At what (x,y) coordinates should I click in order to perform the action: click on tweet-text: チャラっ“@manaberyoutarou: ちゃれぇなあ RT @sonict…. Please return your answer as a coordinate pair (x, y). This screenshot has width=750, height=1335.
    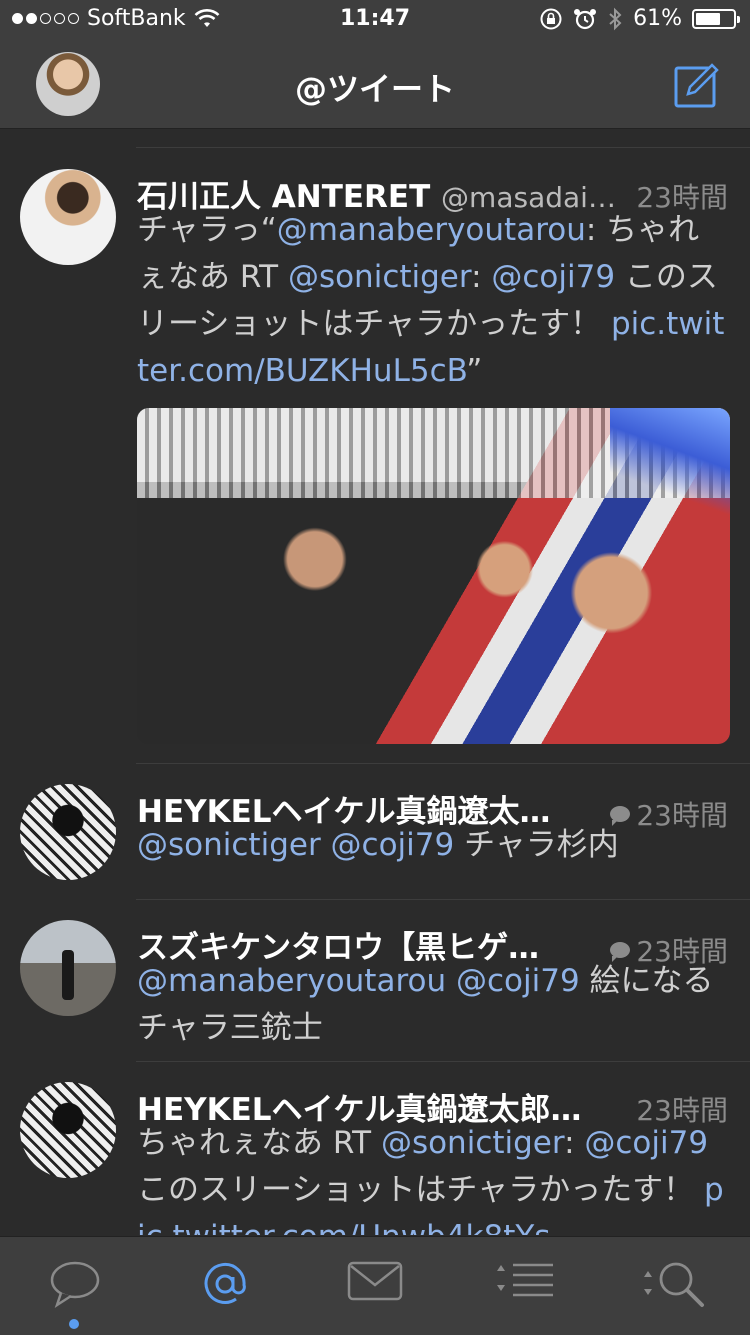
    Looking at the image, I should click on (431, 300).